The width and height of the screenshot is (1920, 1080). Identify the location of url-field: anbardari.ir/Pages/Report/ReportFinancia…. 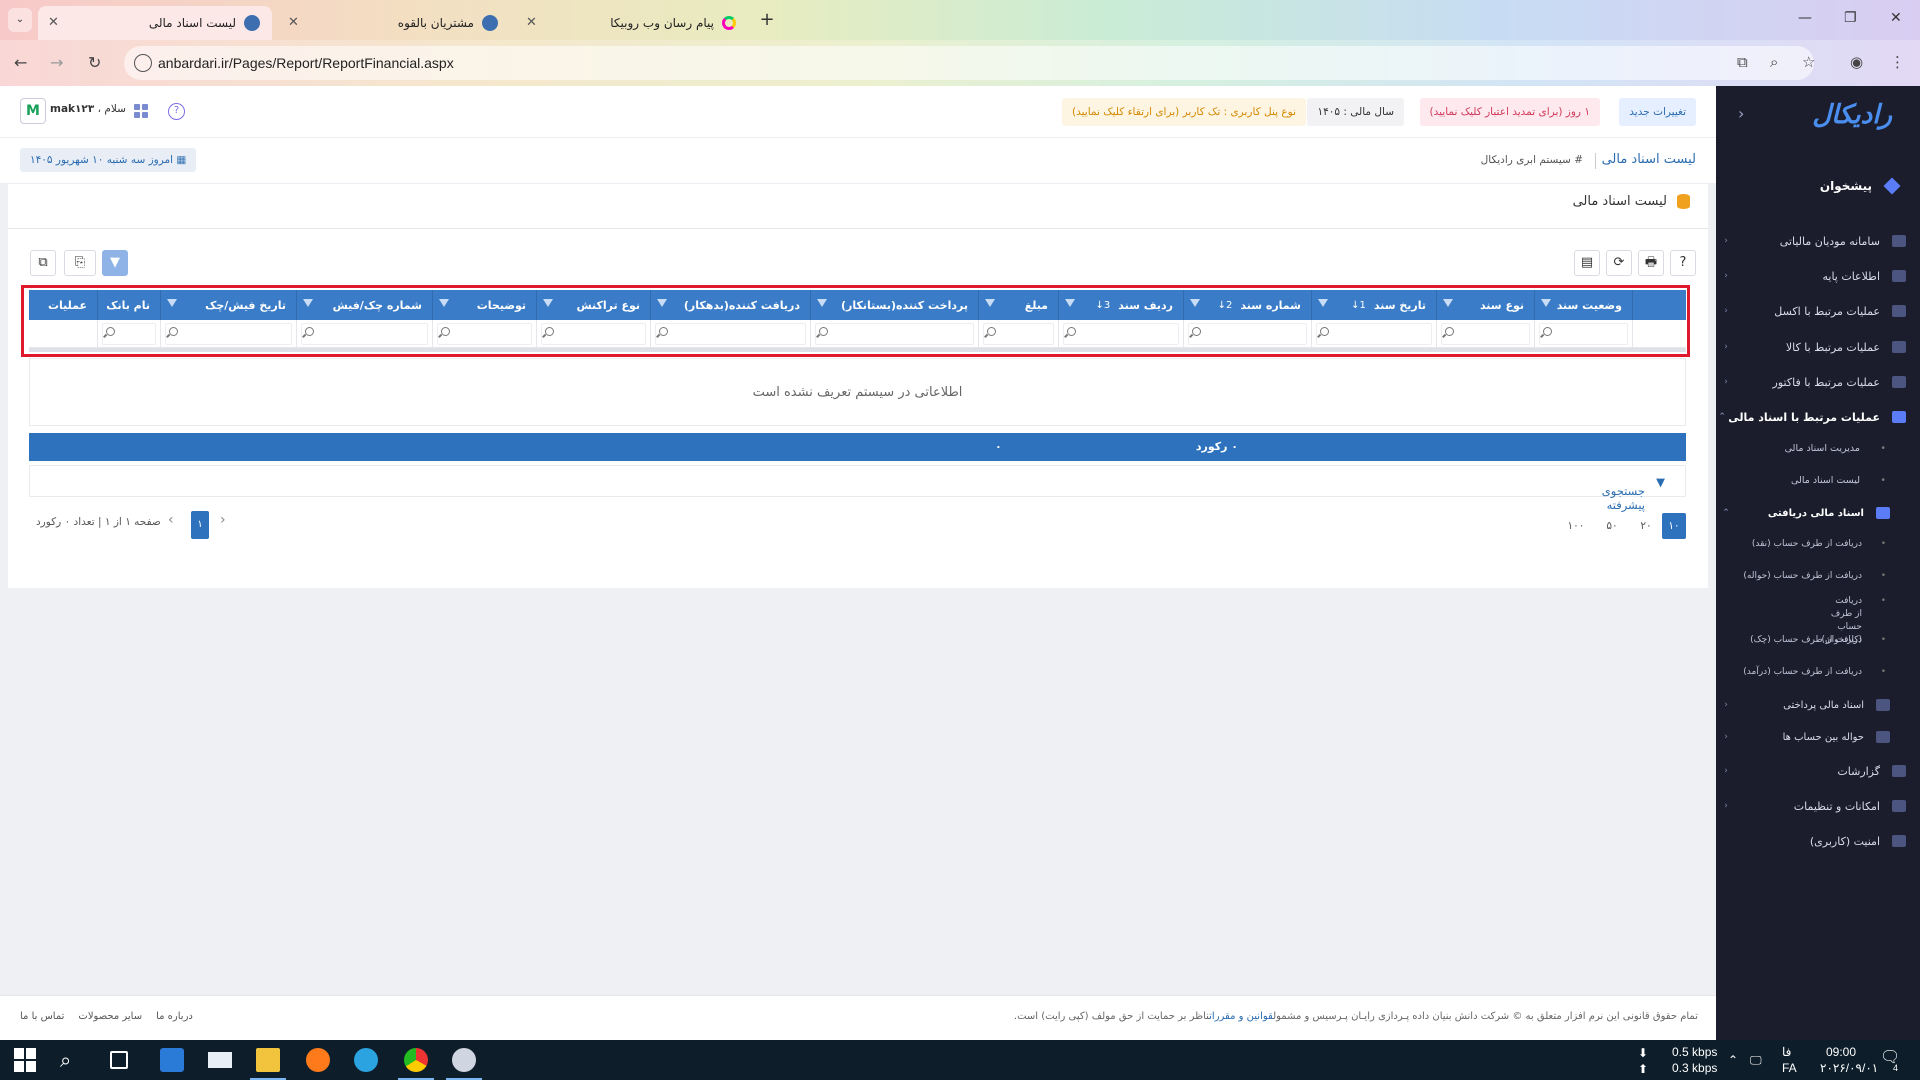
(969, 63).